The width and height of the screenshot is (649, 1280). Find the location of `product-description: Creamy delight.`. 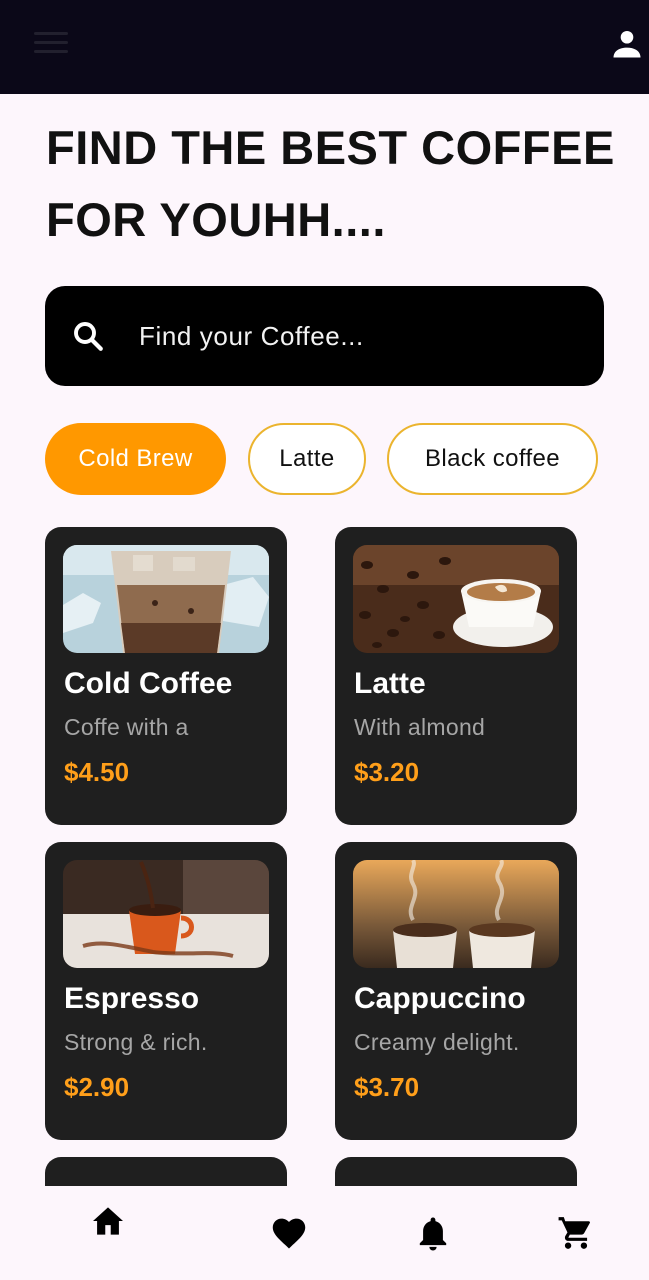

product-description: Creamy delight. is located at coordinates (437, 1042).